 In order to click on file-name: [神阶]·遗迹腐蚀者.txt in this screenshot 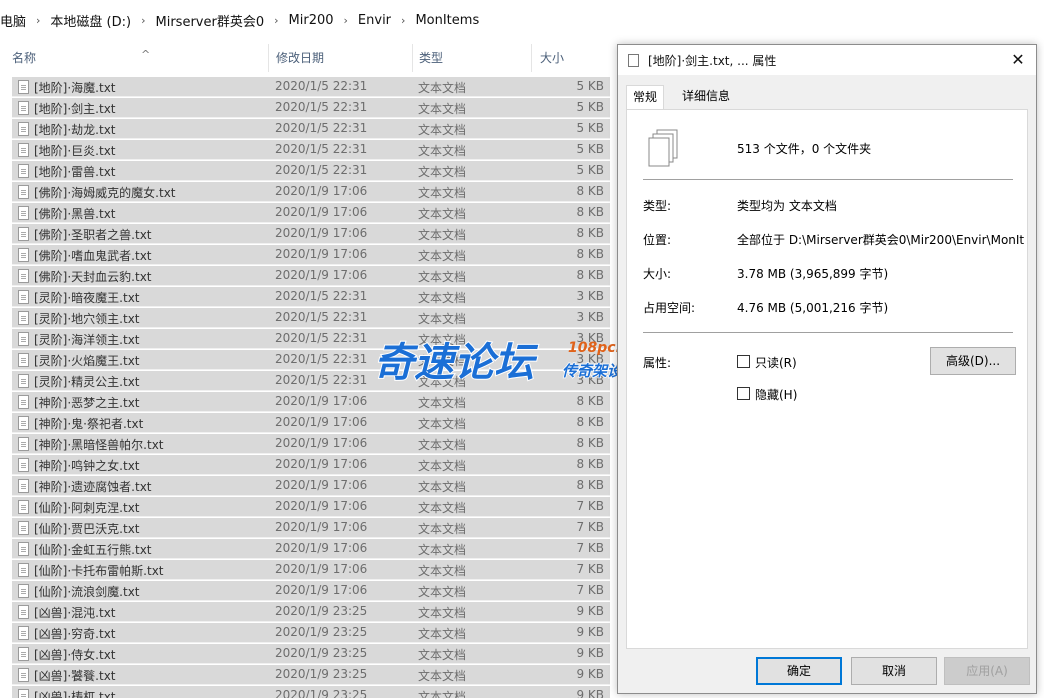, I will do `click(93, 487)`.